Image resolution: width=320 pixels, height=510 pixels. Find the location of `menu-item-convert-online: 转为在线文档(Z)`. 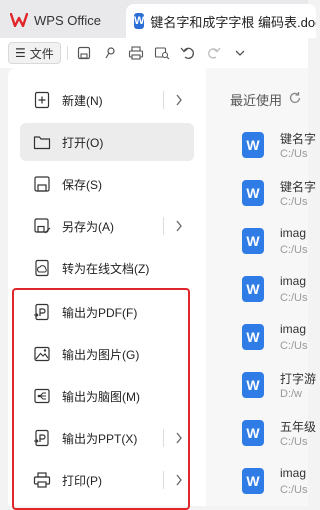

menu-item-convert-online: 转为在线文档(Z) is located at coordinates (107, 268).